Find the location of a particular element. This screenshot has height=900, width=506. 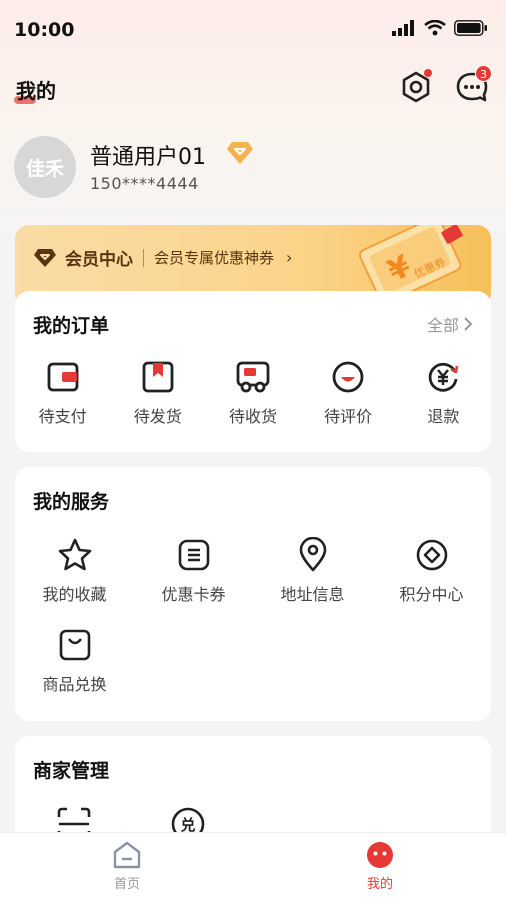

service-address: 地址信息 is located at coordinates (312, 571).